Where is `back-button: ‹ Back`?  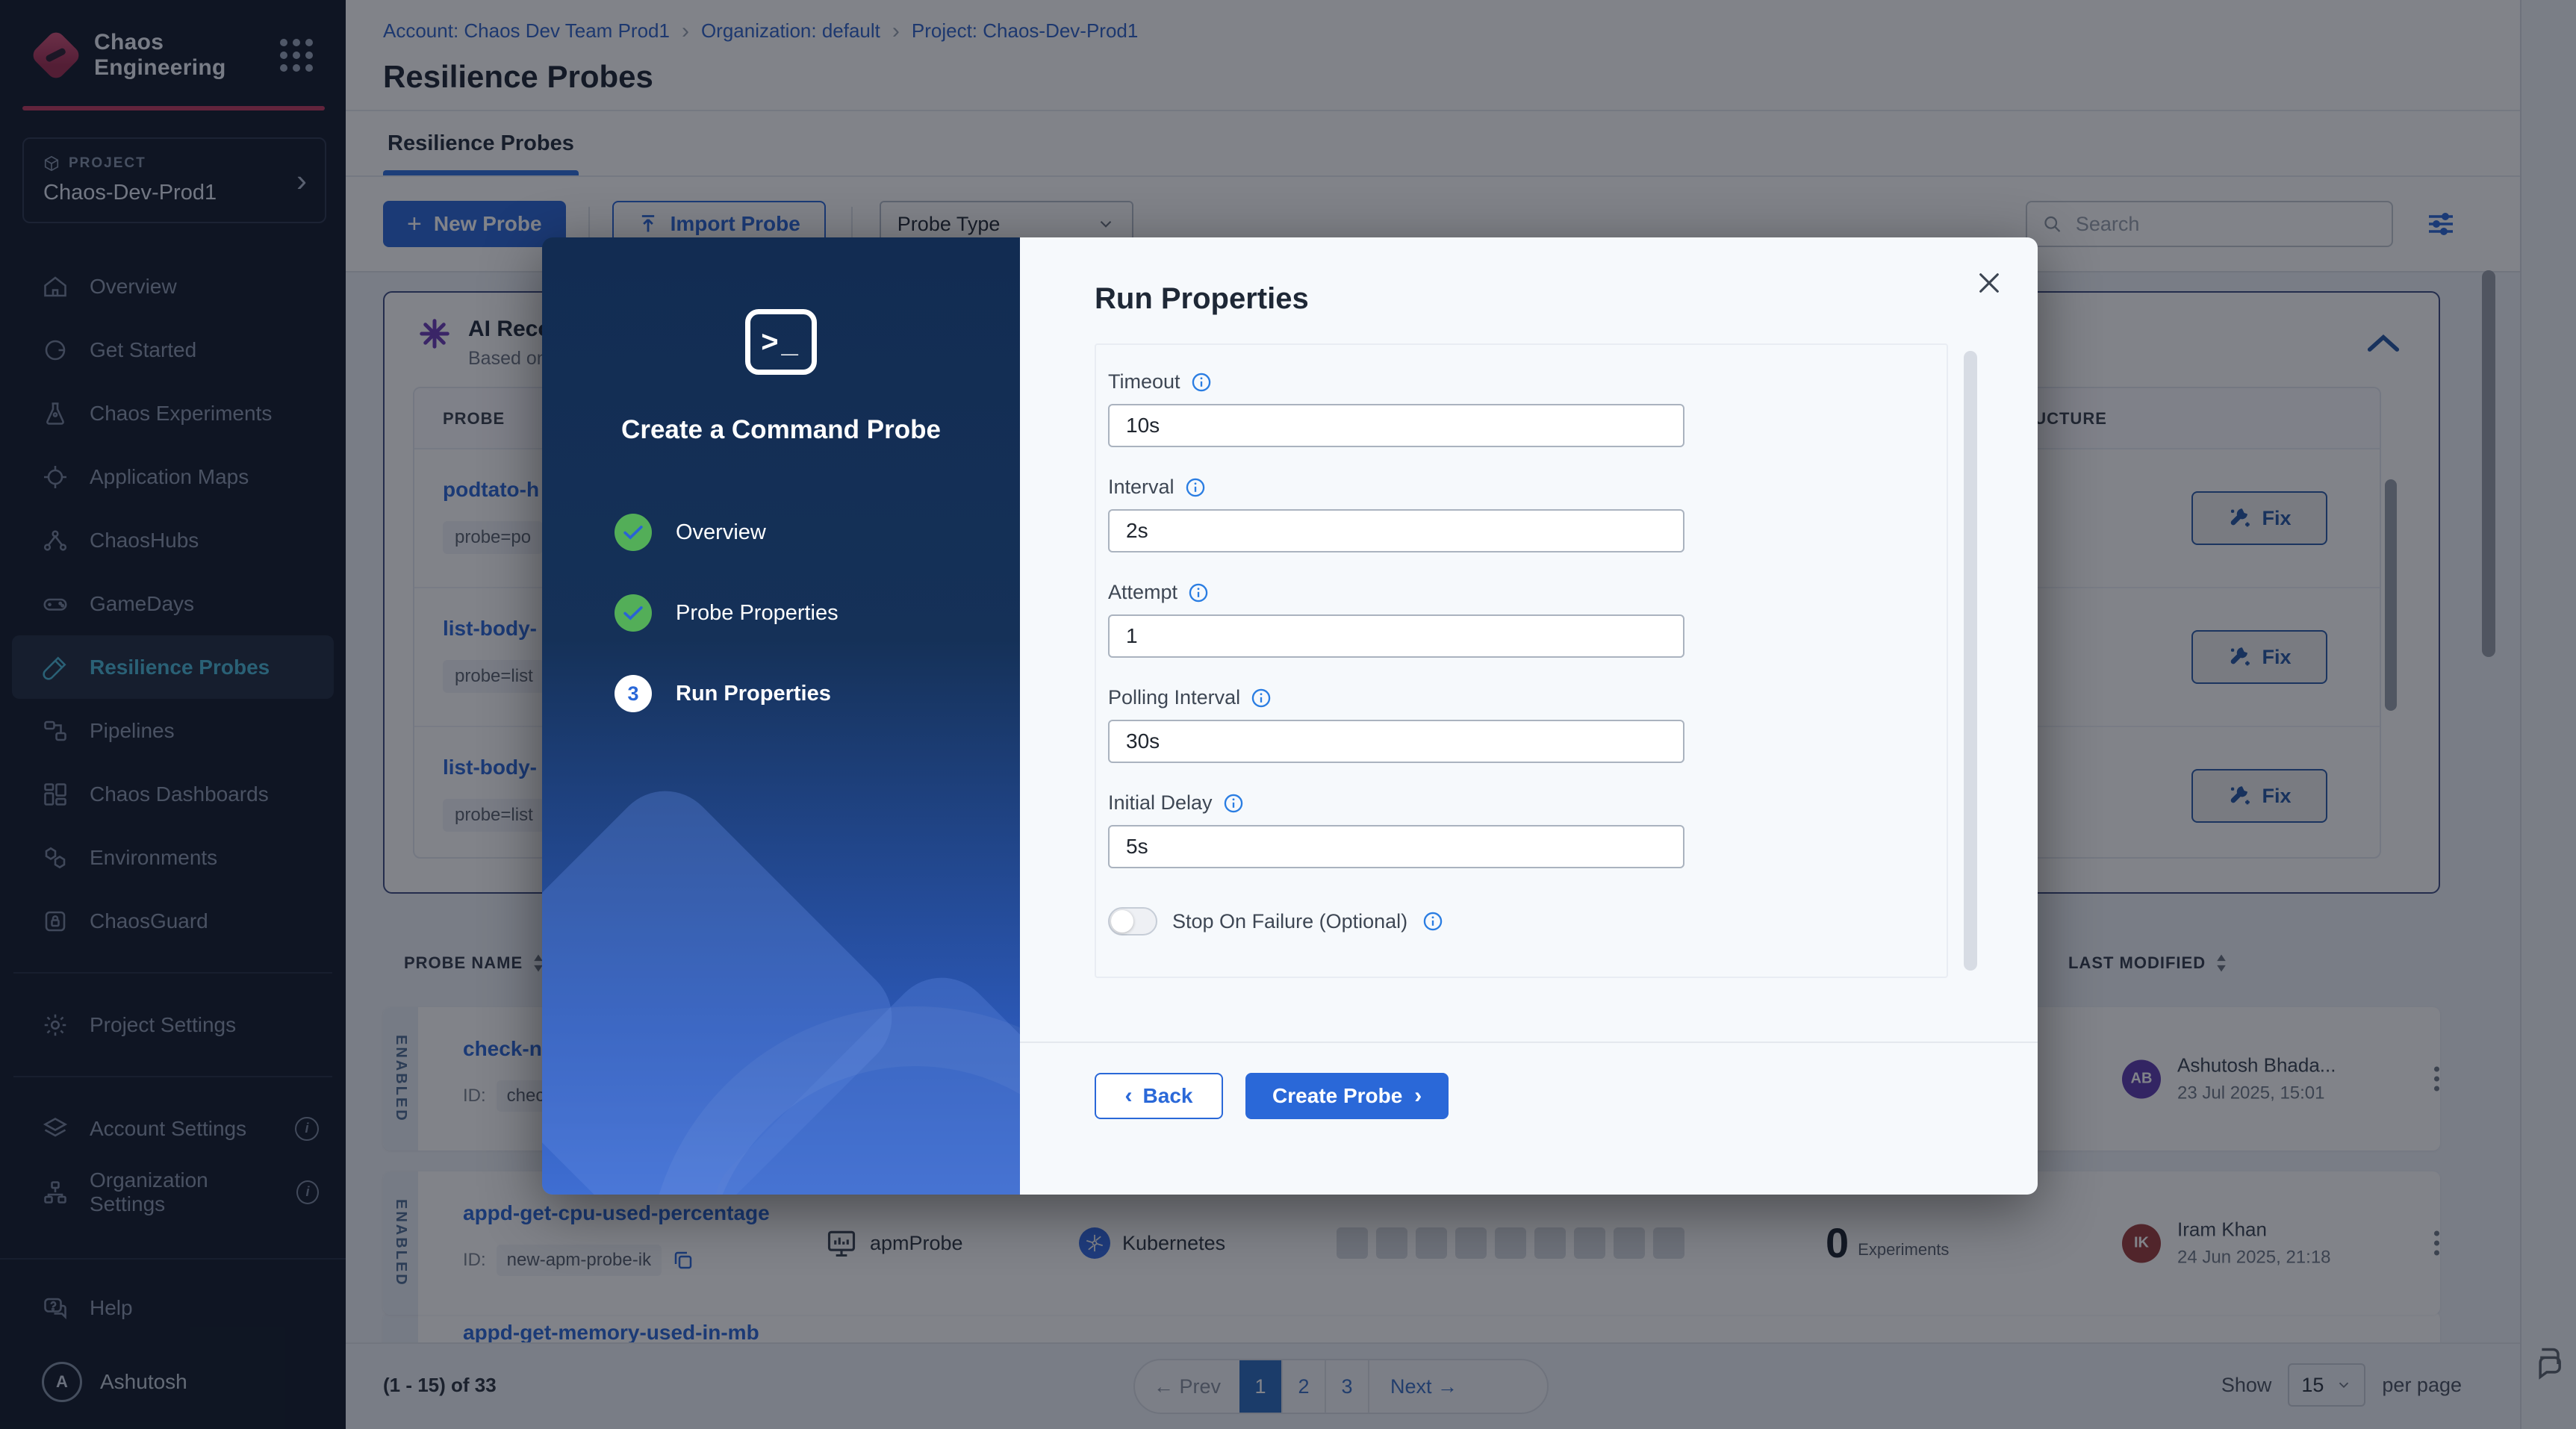
back-button: ‹ Back is located at coordinates (1159, 1096).